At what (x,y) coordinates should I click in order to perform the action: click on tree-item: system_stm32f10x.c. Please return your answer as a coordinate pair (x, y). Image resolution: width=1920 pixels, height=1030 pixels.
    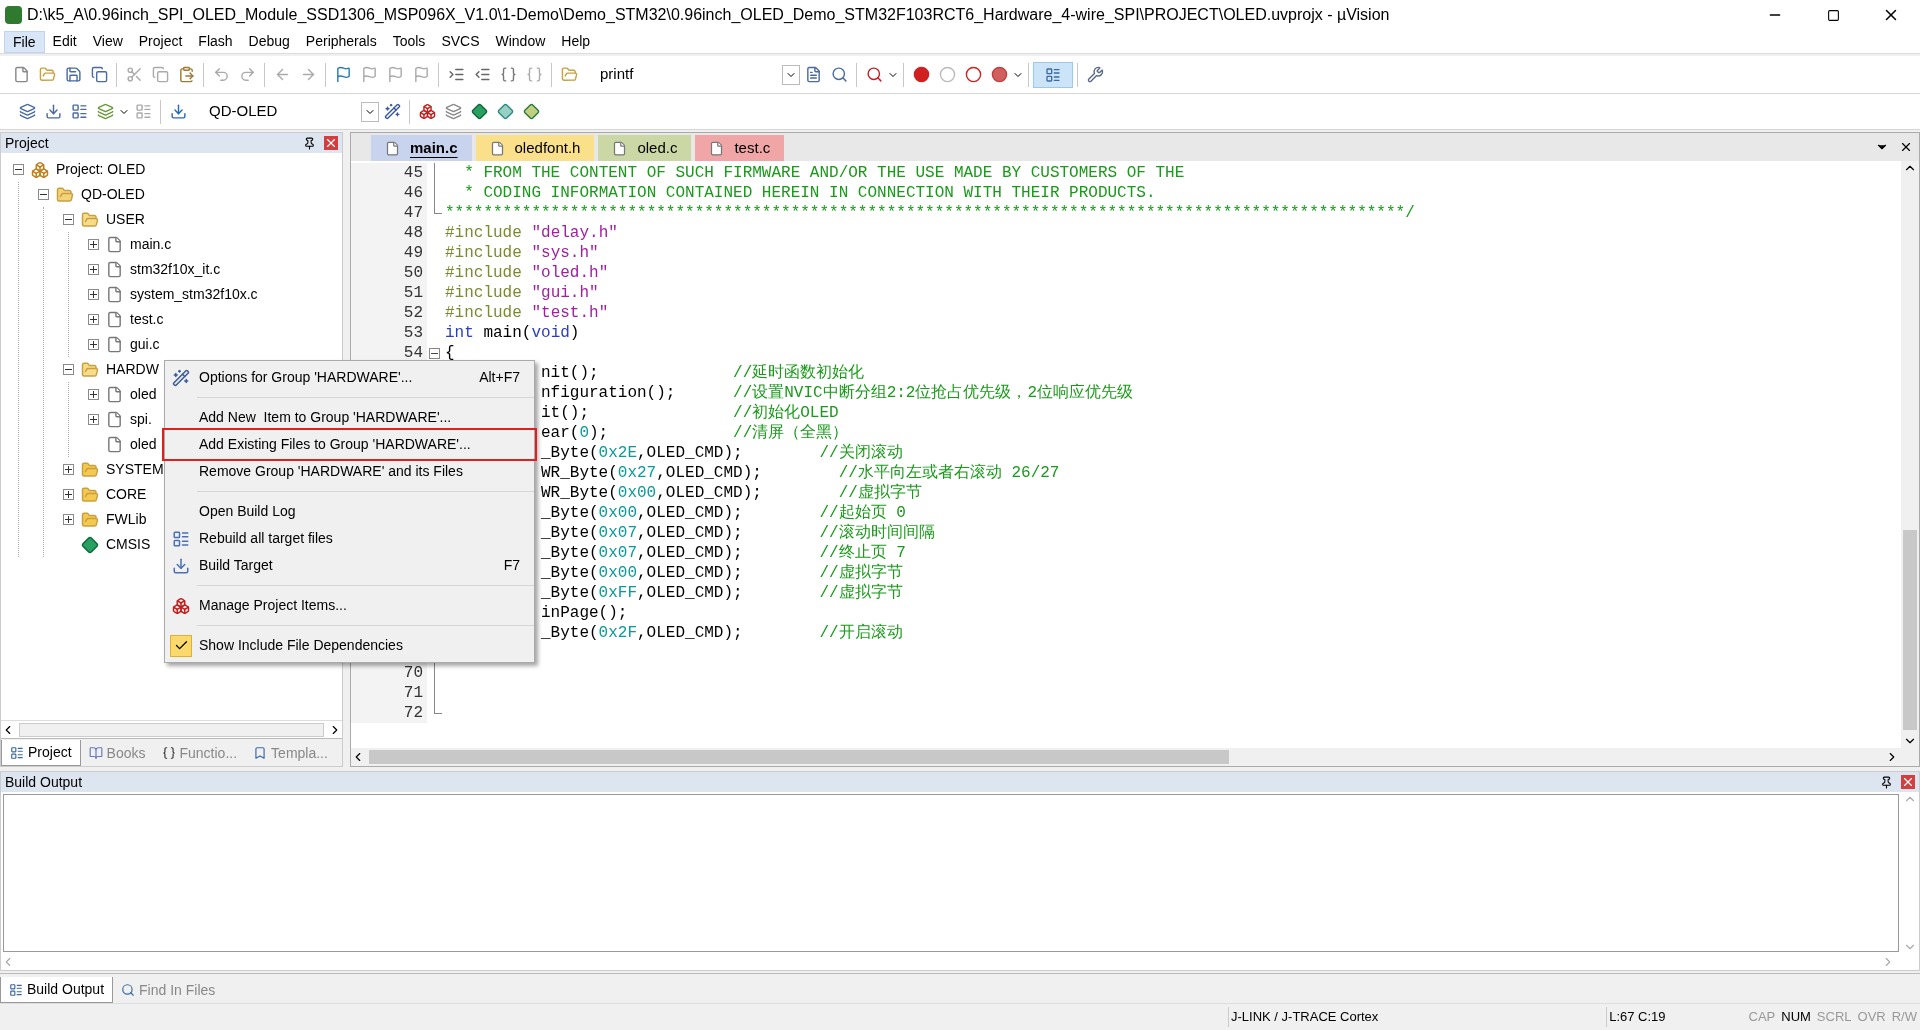
    Looking at the image, I should click on (194, 294).